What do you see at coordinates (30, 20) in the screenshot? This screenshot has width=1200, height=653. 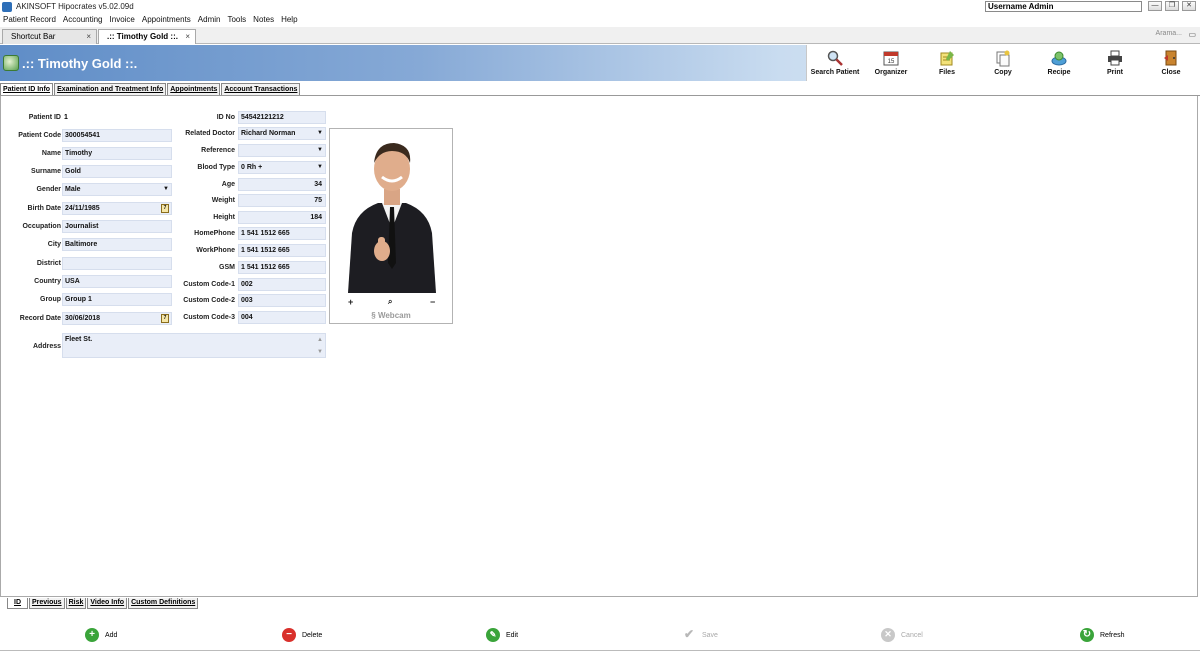 I see `menu-patient-record: Patient Record` at bounding box center [30, 20].